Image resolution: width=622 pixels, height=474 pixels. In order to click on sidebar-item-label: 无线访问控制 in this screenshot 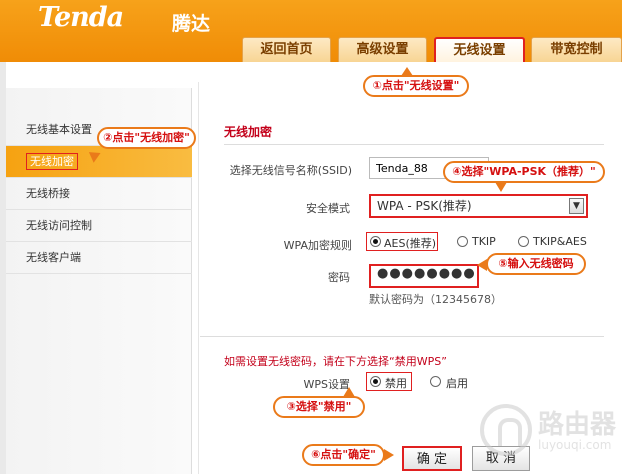, I will do `click(59, 225)`.